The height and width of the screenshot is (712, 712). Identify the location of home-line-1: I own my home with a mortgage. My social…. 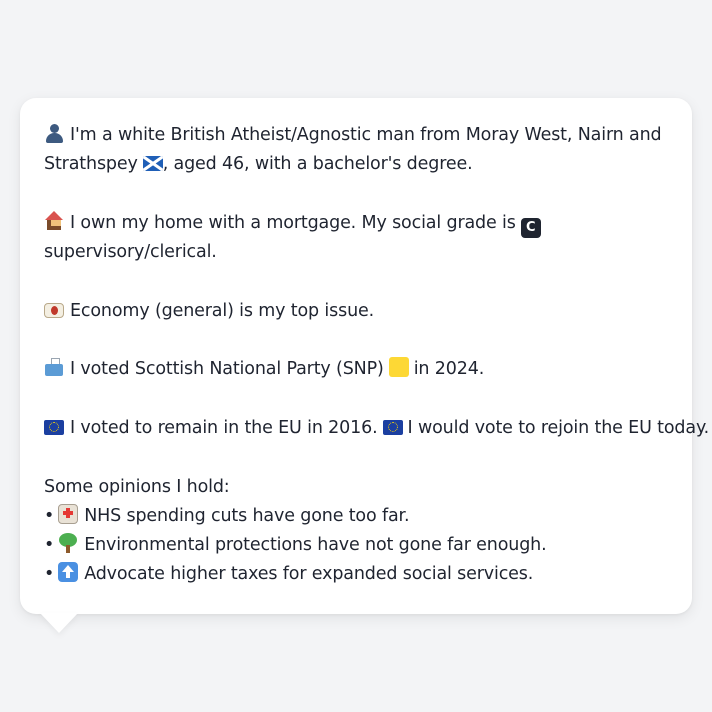
(358, 223).